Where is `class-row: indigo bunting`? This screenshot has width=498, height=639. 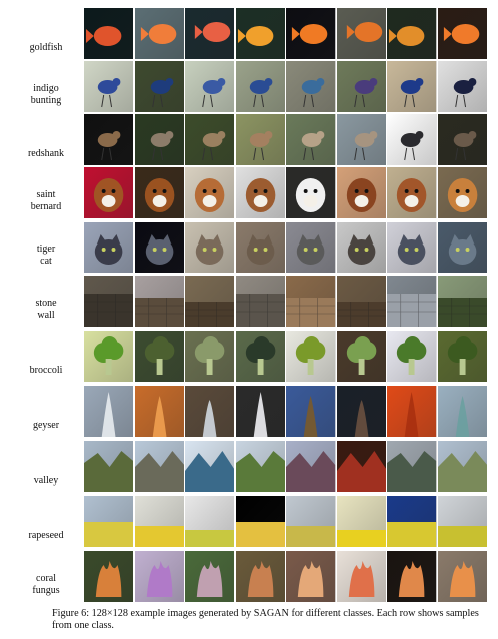 class-row: indigo bunting is located at coordinates (249, 86).